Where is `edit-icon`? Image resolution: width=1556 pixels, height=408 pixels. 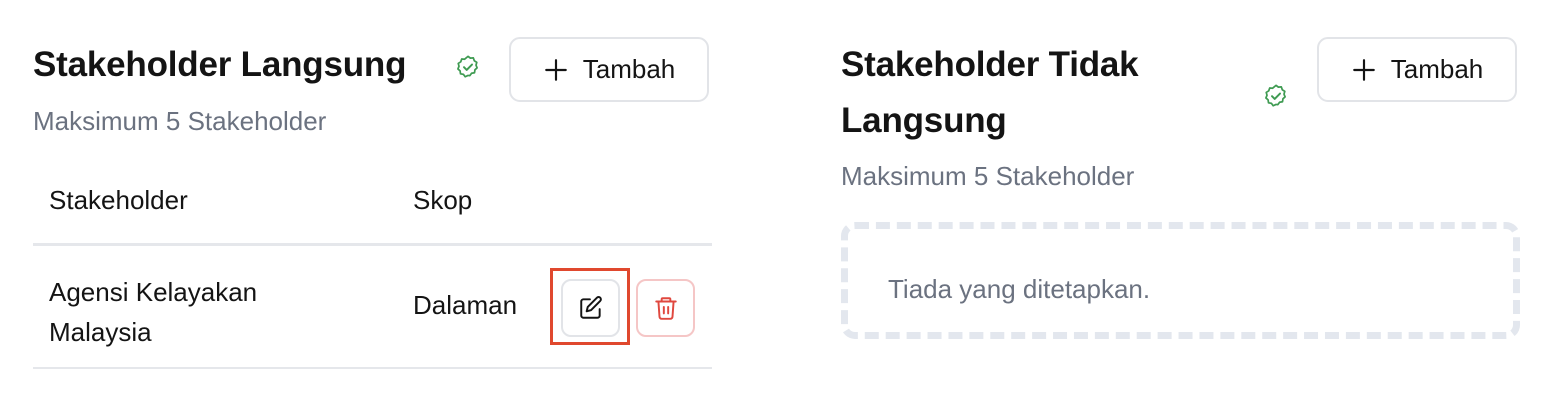 edit-icon is located at coordinates (590, 307).